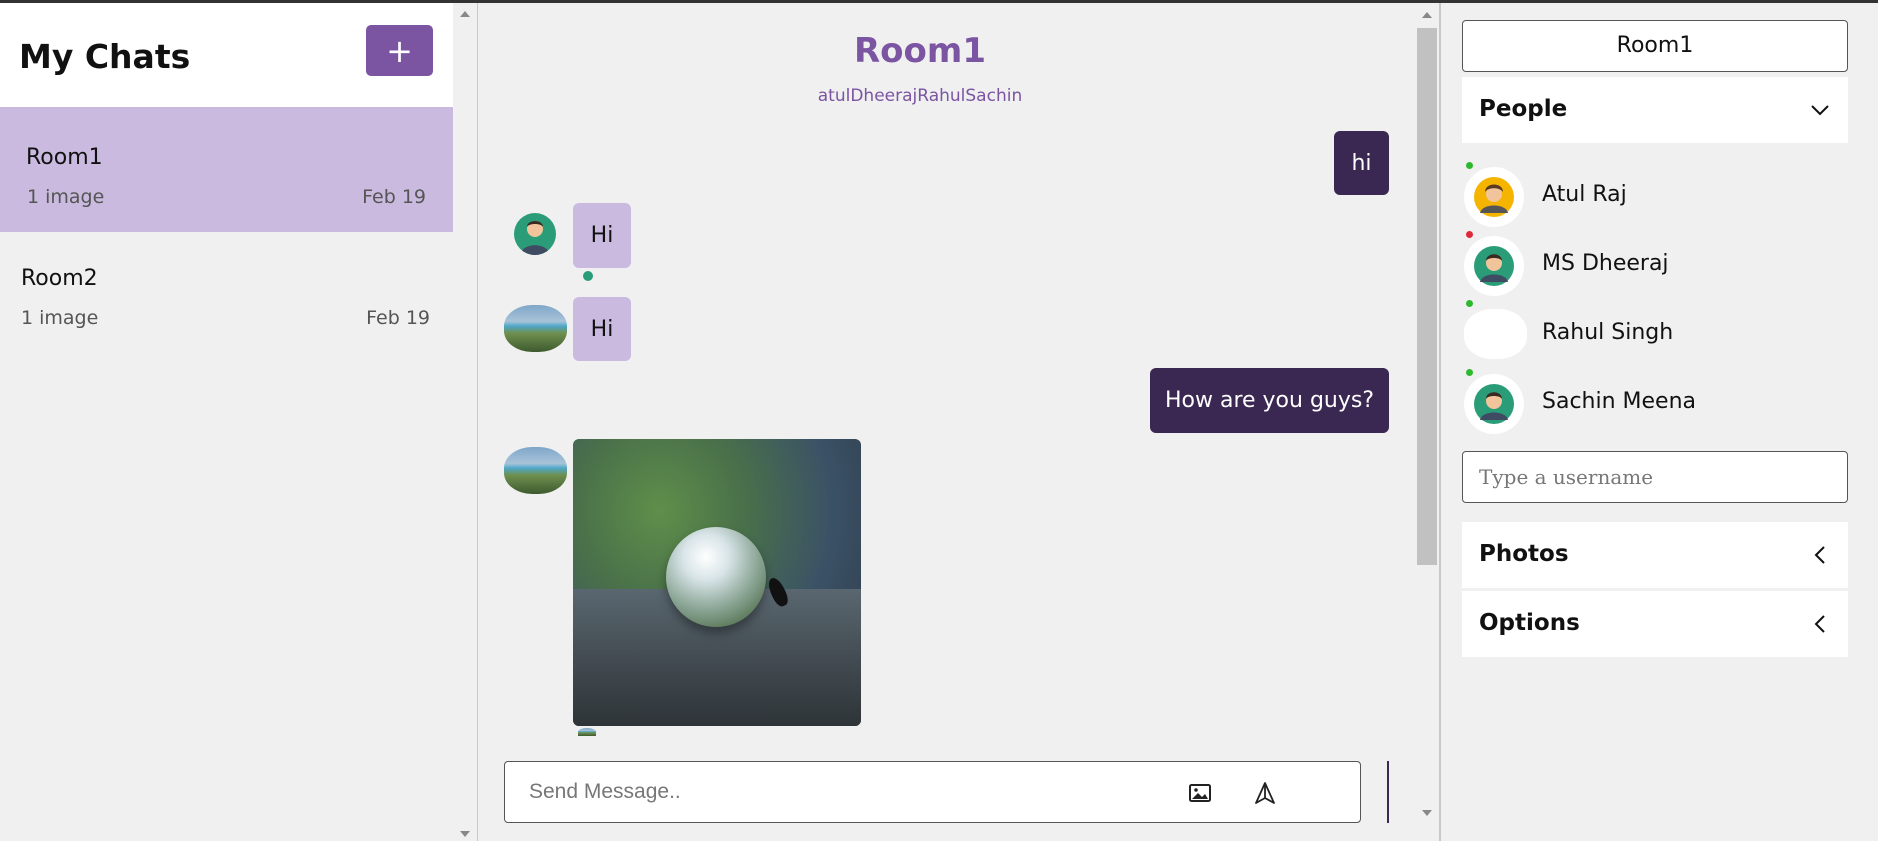 This screenshot has width=1878, height=841. I want to click on message-image, so click(717, 582).